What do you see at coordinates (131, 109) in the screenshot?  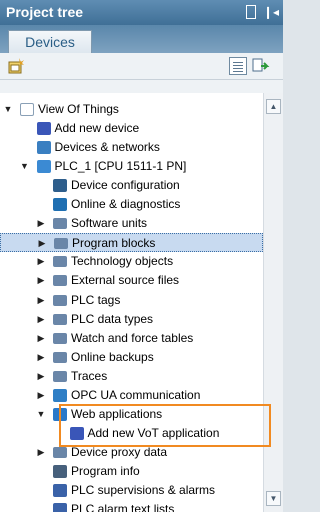 I see `tree-item: ▼ View Of Things` at bounding box center [131, 109].